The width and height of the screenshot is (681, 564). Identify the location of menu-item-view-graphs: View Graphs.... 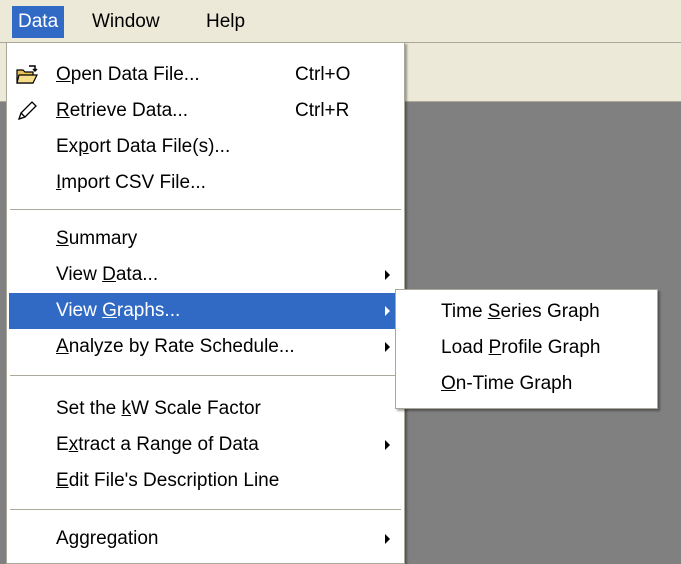
(205, 311).